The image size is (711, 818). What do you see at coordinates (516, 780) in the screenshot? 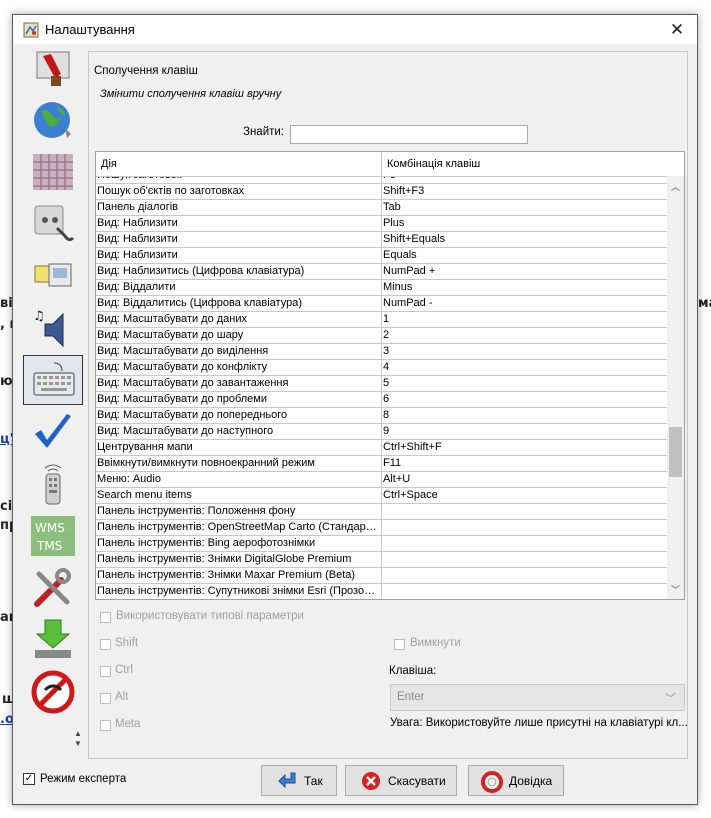
I see `help-button: Довідка` at bounding box center [516, 780].